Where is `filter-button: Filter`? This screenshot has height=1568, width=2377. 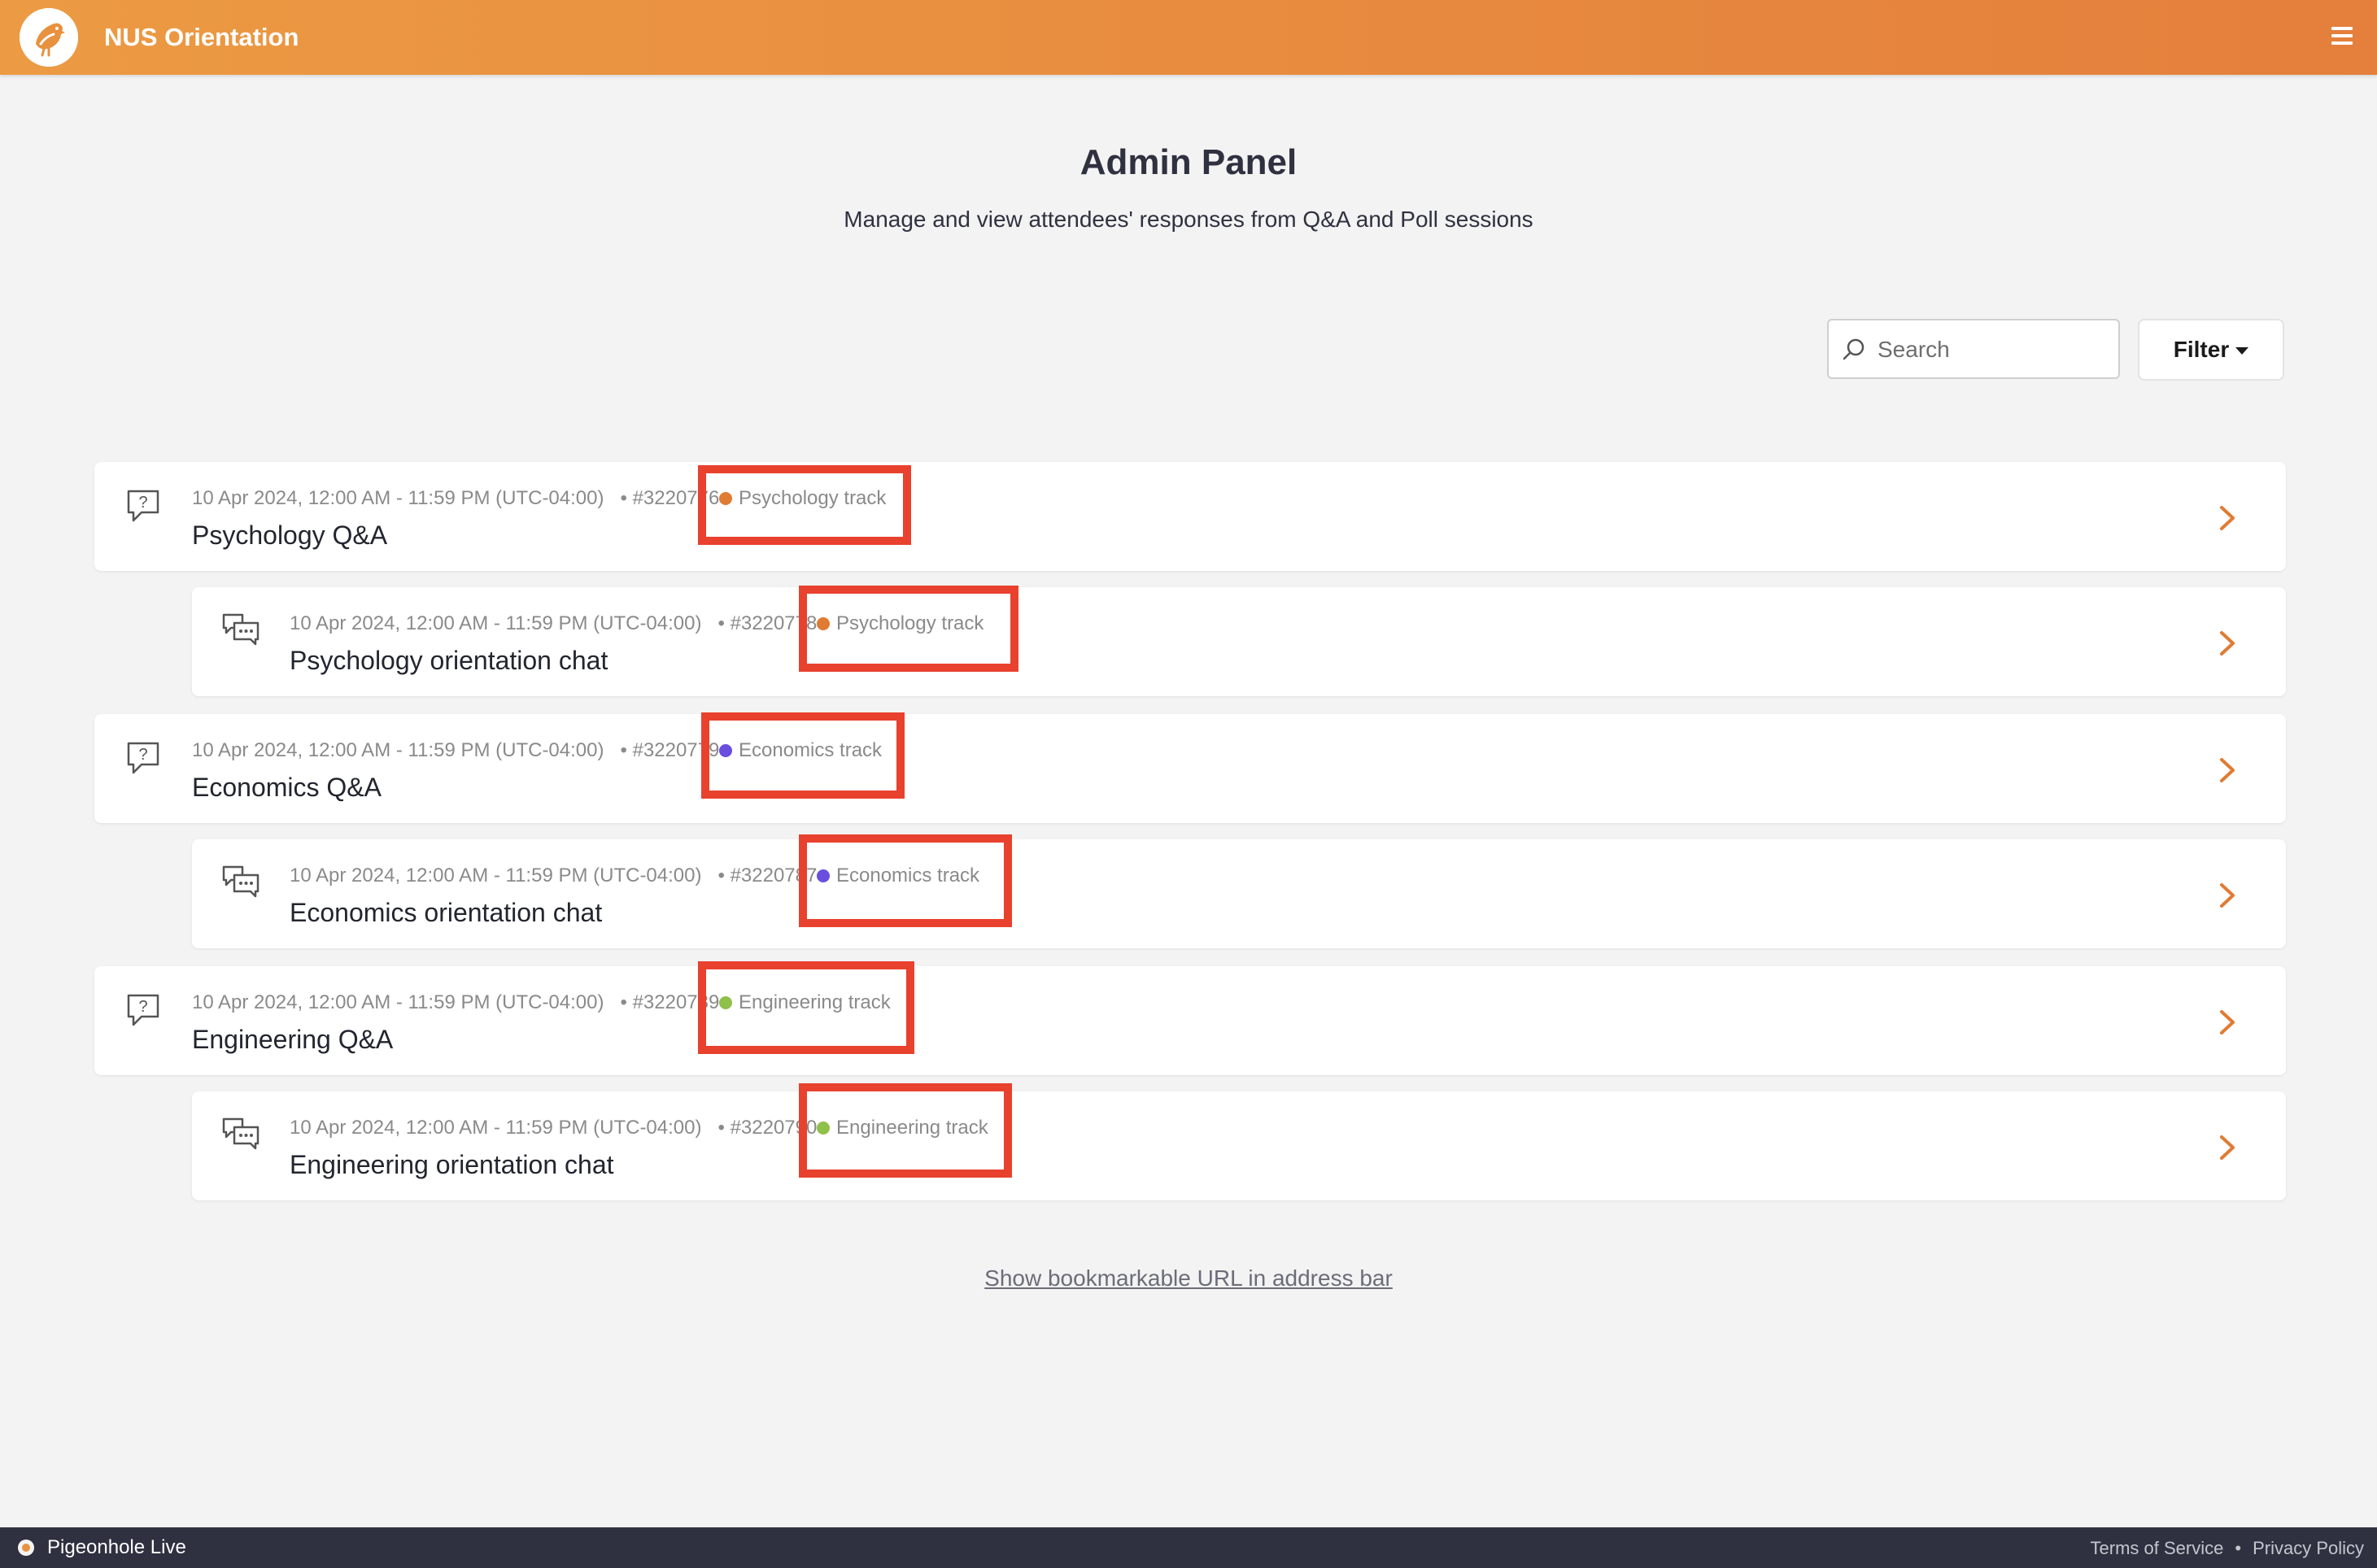 filter-button: Filter is located at coordinates (2211, 350).